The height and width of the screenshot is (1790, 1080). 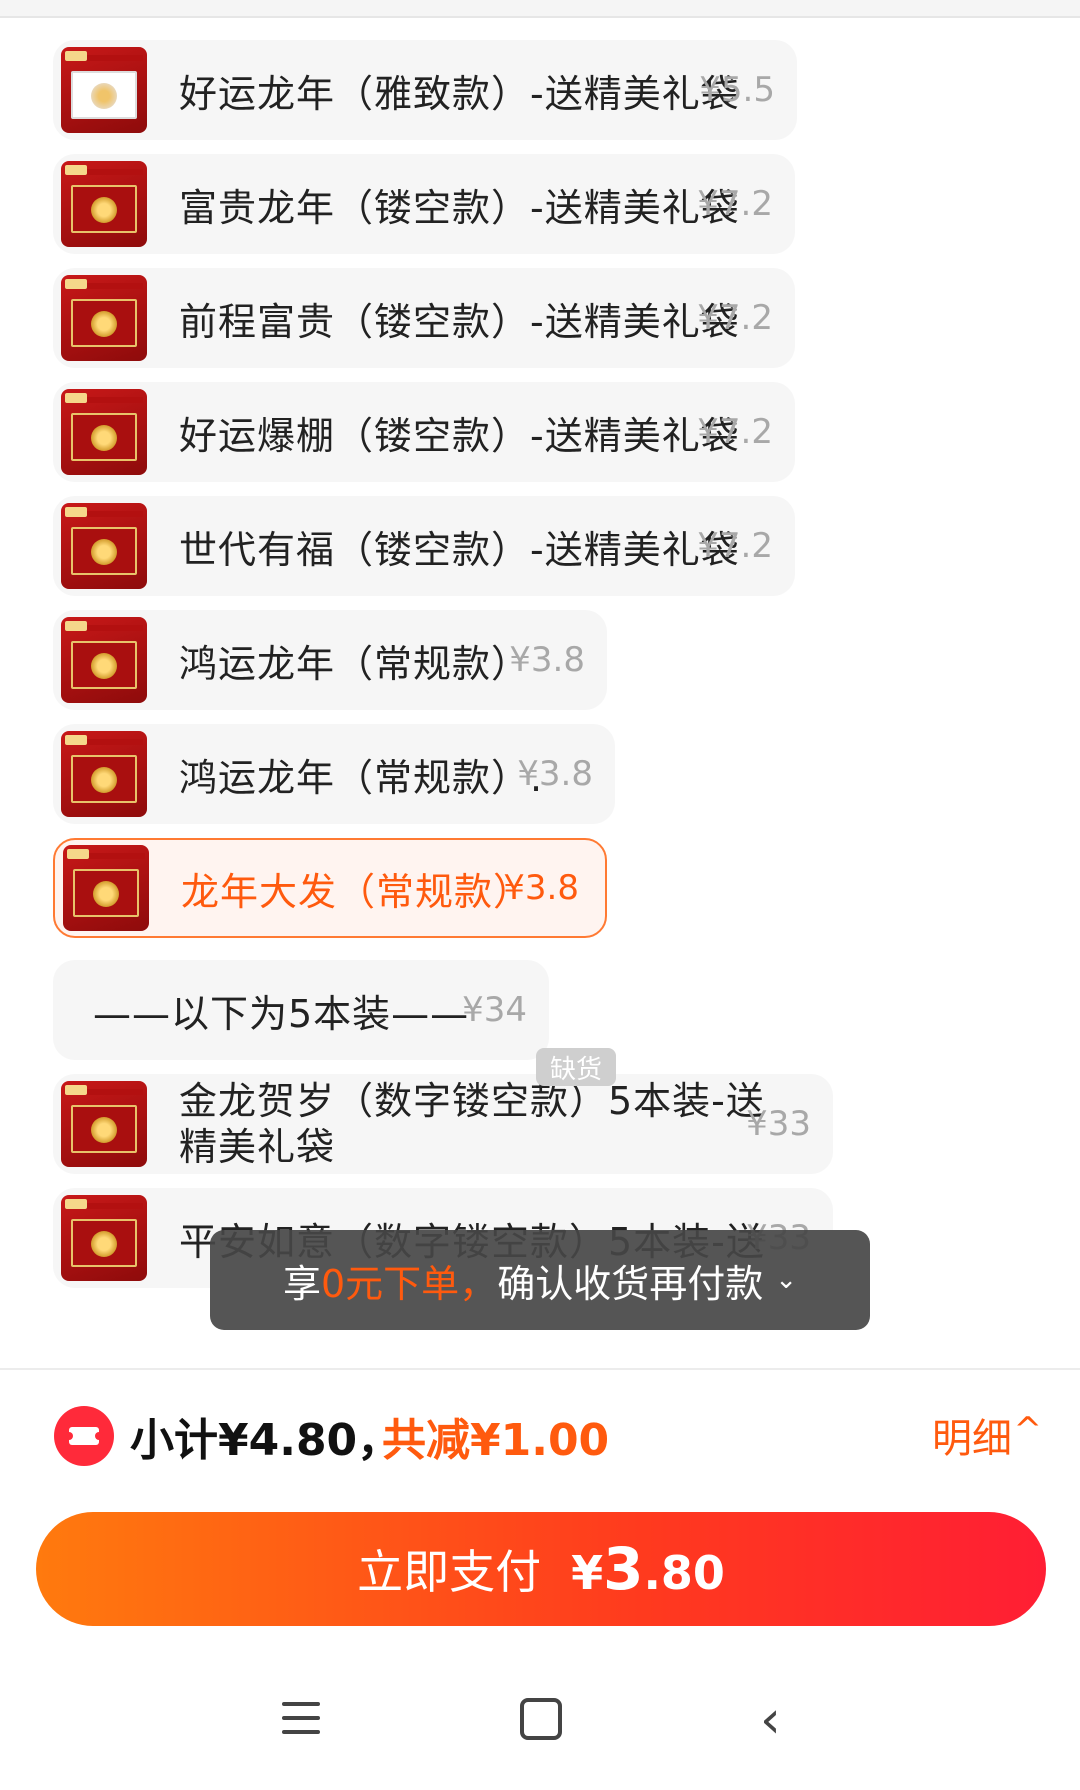 What do you see at coordinates (472, 1124) in the screenshot?
I see `sku-name: 金龙贺岁（数字镂空款）5本装-送精美礼袋` at bounding box center [472, 1124].